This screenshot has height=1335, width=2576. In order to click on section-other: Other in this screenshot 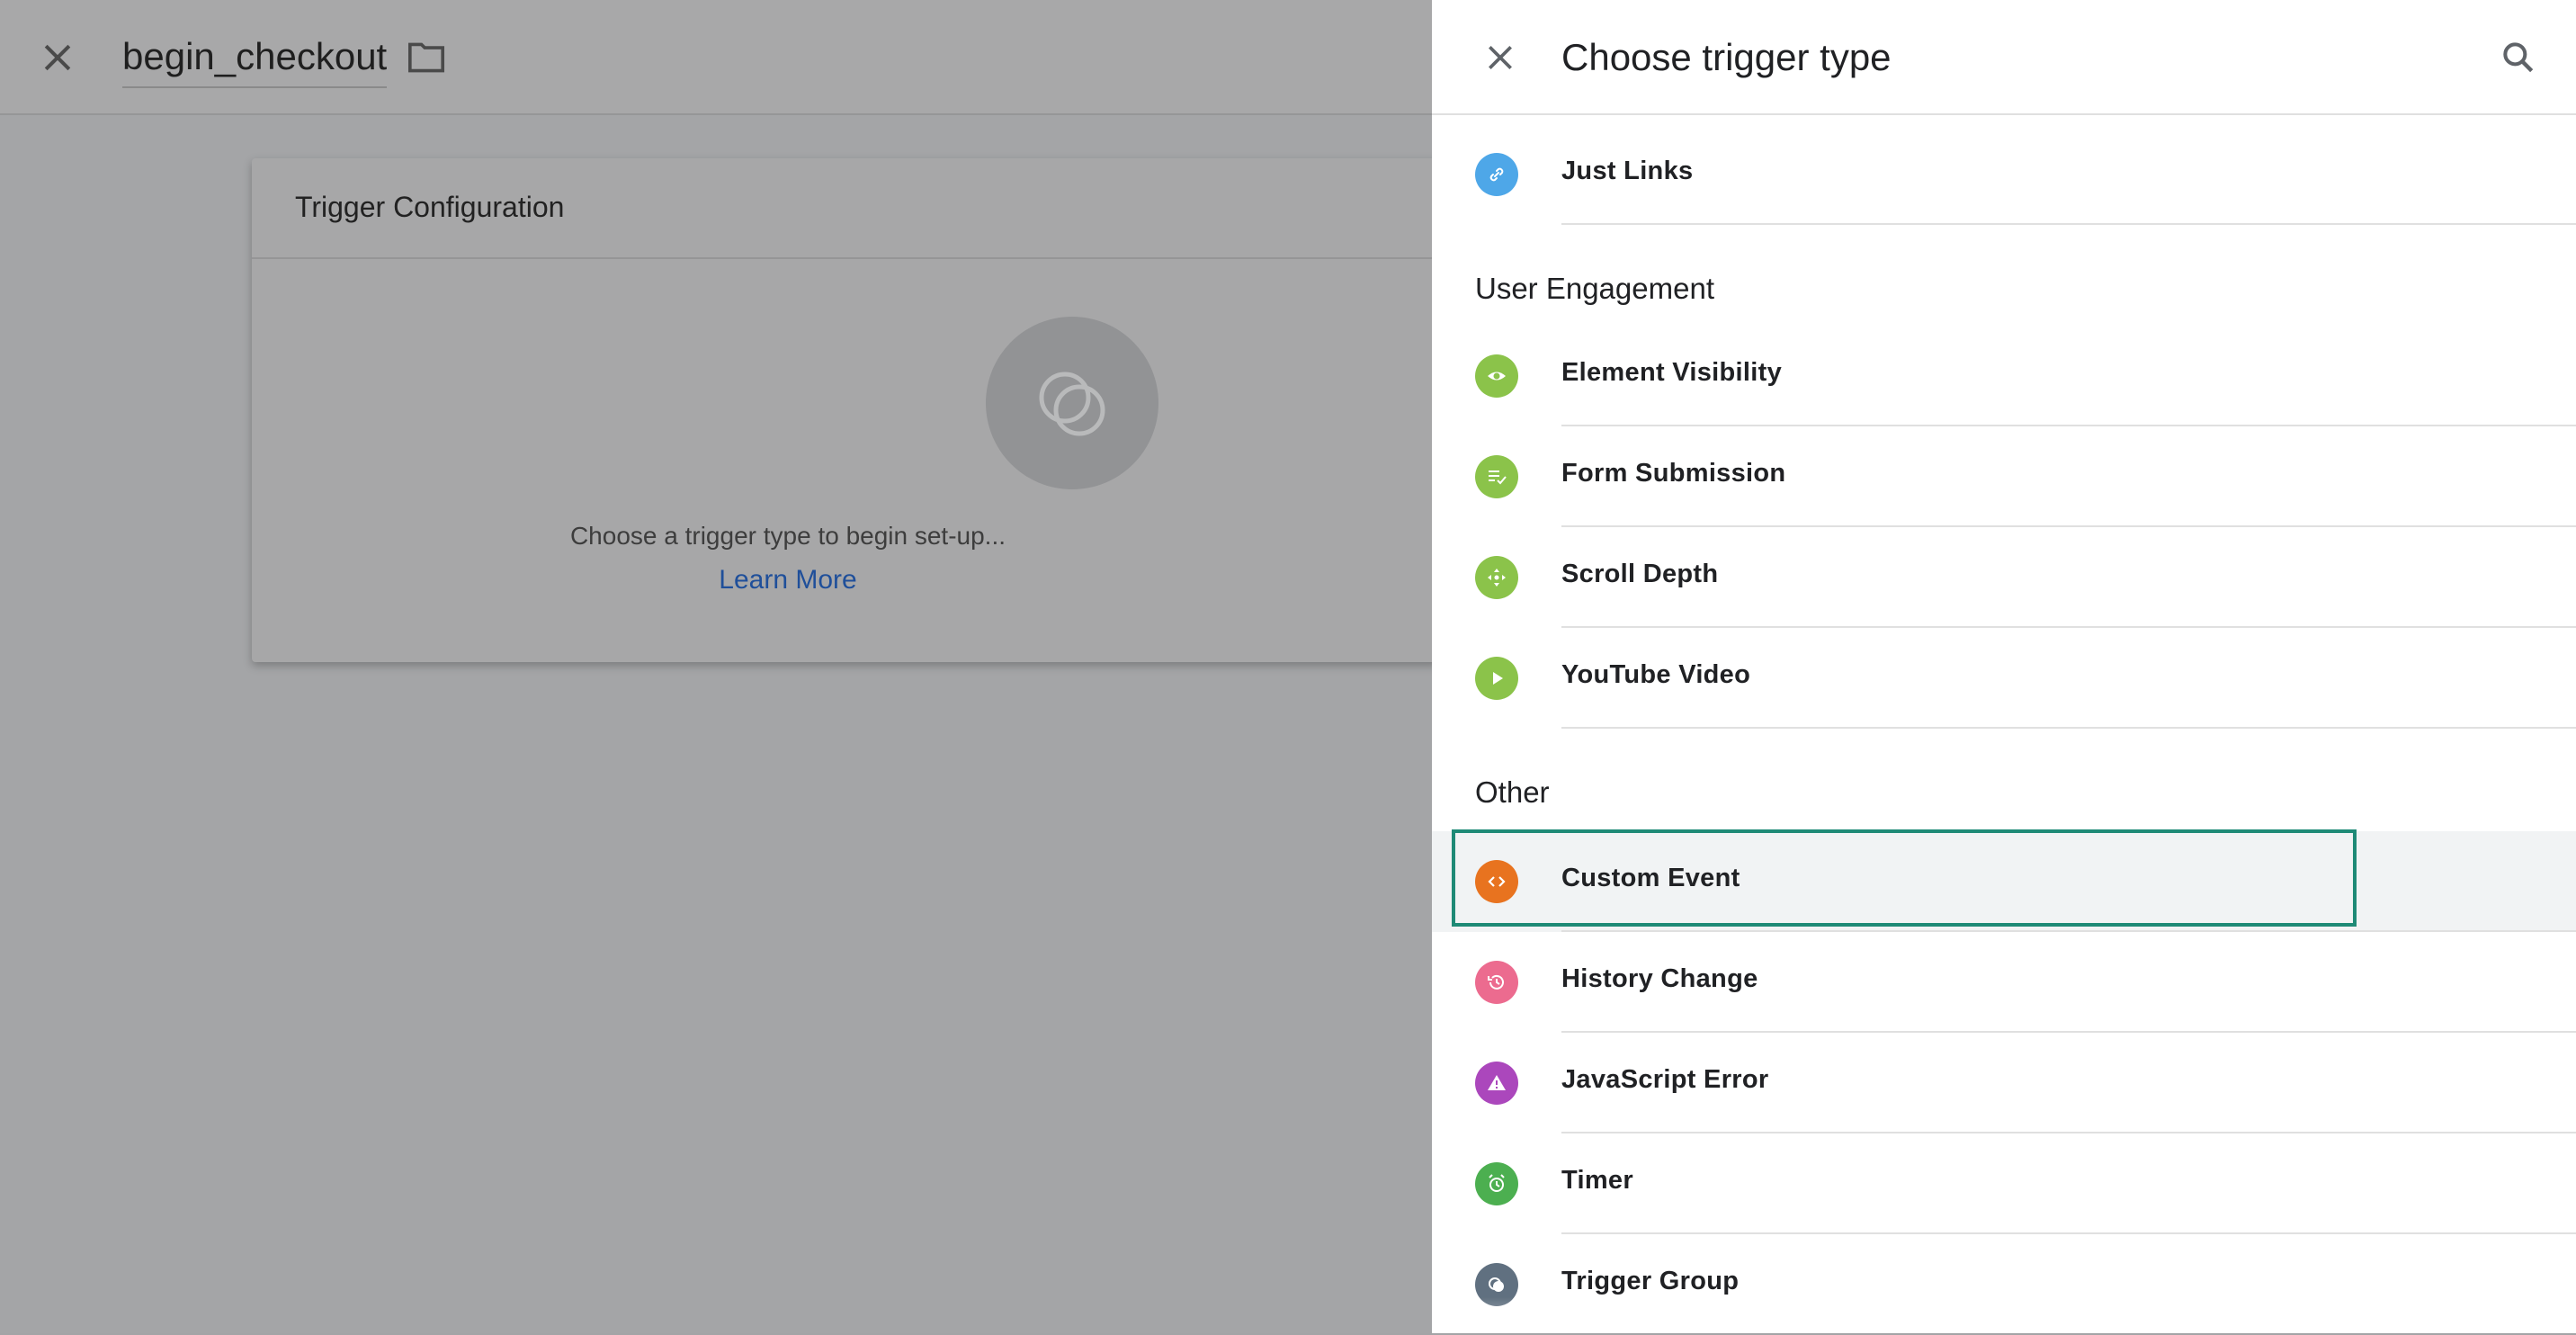, I will do `click(1512, 792)`.